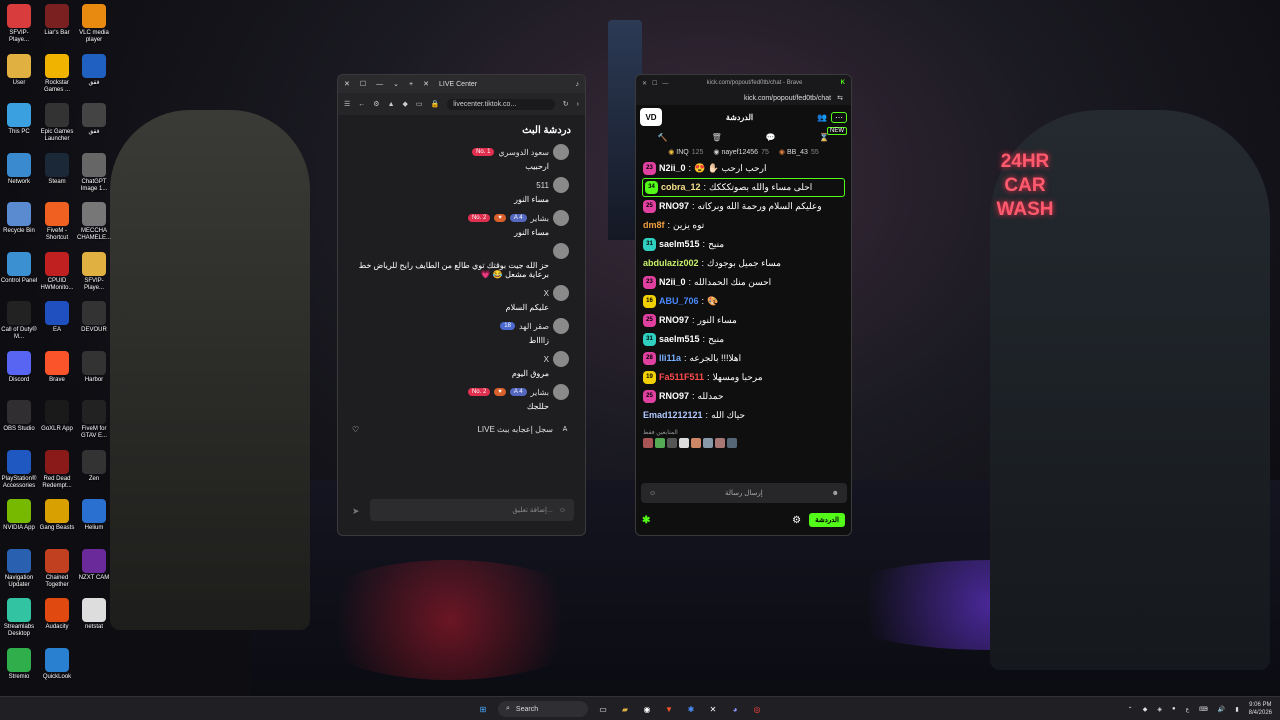 This screenshot has width=1280, height=720. I want to click on close-icon: ✕, so click(347, 84).